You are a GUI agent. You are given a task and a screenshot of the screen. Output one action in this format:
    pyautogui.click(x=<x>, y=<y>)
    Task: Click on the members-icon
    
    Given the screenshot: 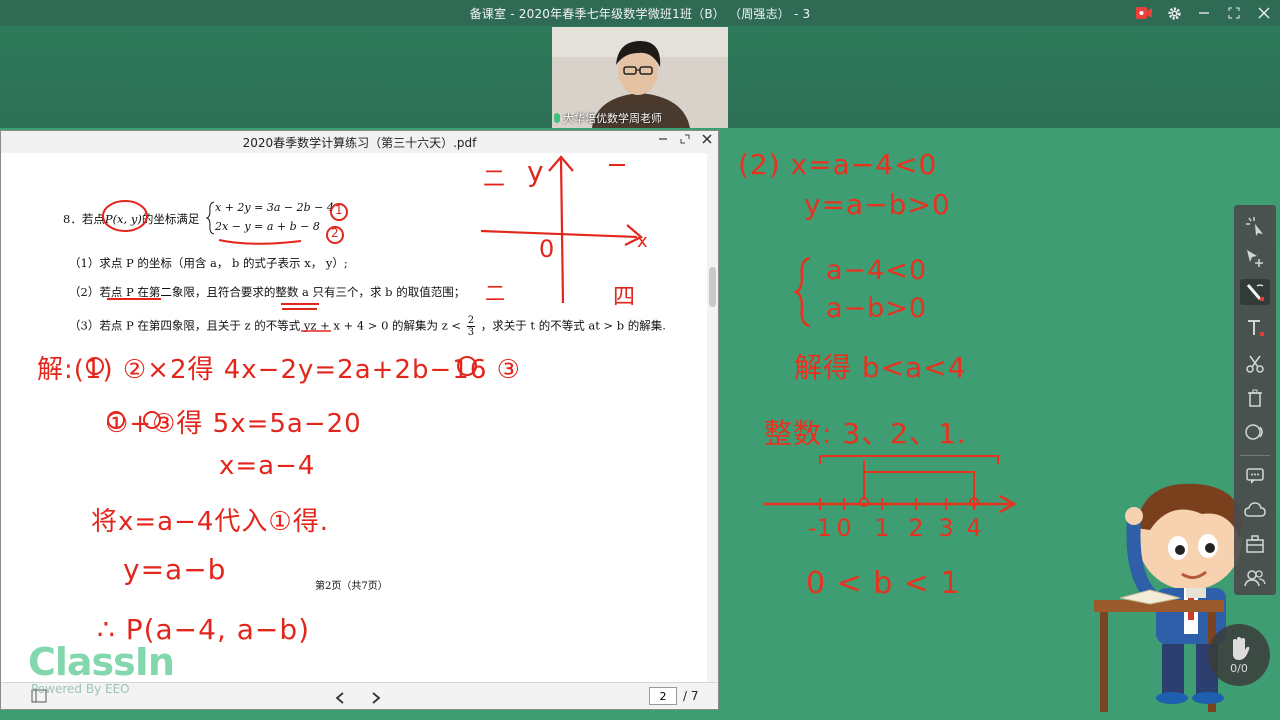 What is the action you would take?
    pyautogui.click(x=1255, y=578)
    